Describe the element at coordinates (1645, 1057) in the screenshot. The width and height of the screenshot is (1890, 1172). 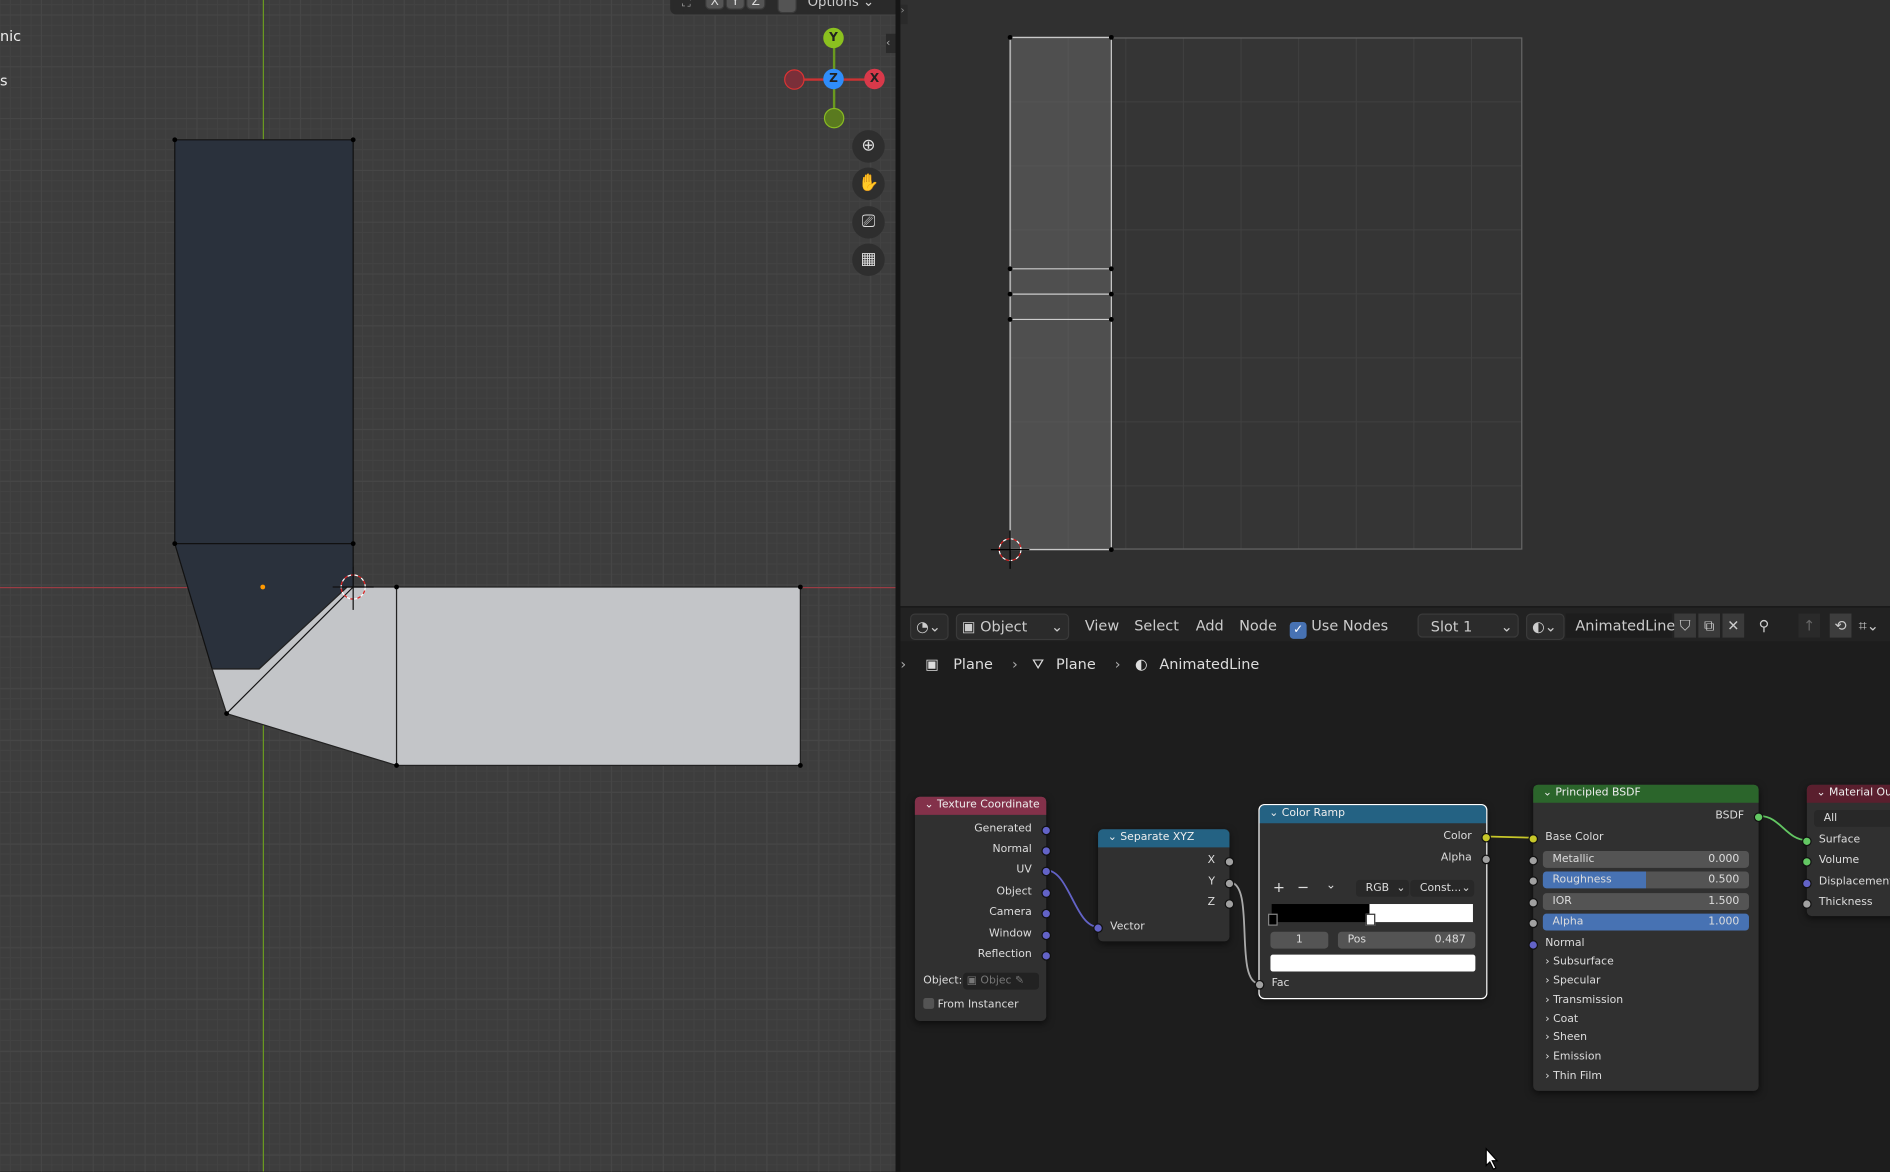
I see `panel-emission: › Emission` at that location.